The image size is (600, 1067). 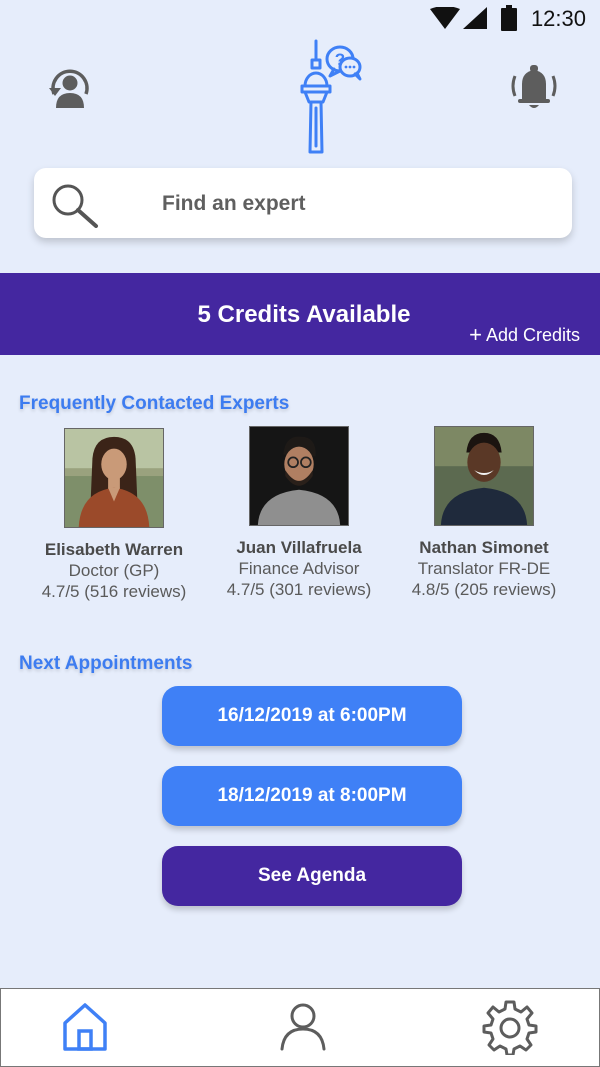 What do you see at coordinates (114, 591) in the screenshot?
I see `expert-rating: 4.7/5 (516 reviews)` at bounding box center [114, 591].